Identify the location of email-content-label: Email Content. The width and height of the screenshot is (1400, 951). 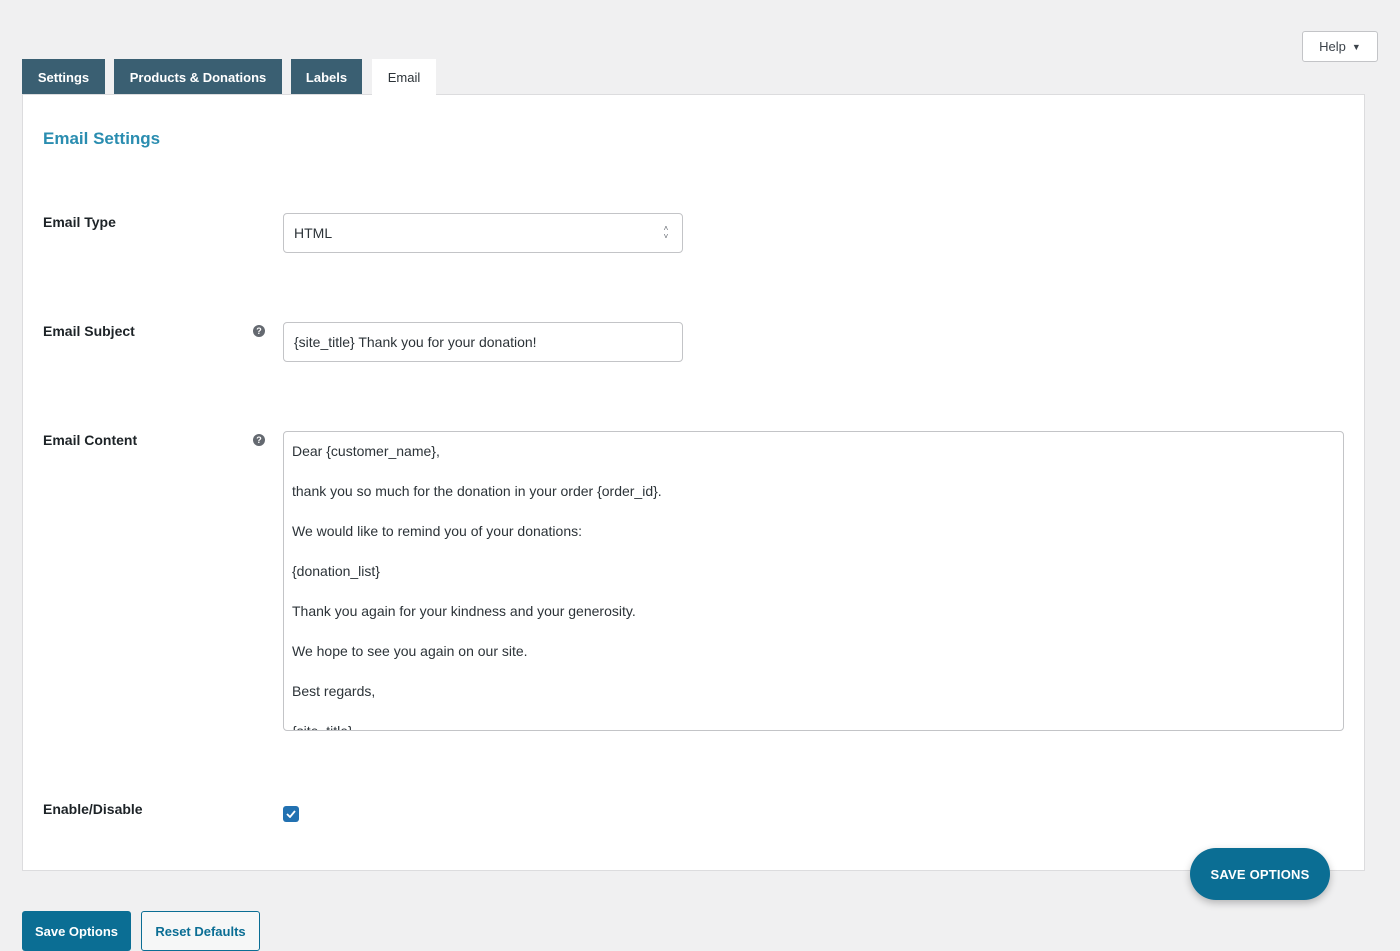
(90, 440).